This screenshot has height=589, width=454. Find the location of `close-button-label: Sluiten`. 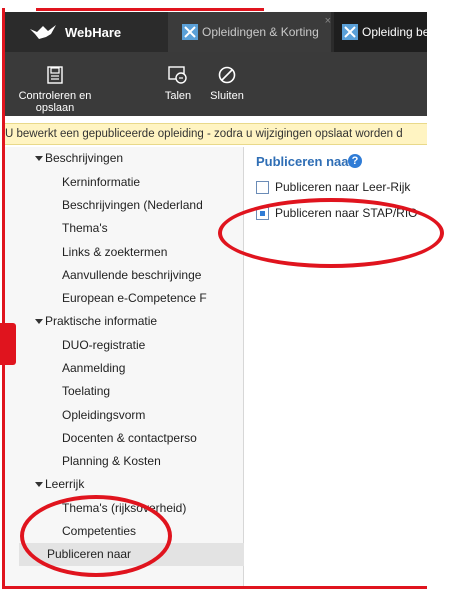

close-button-label: Sluiten is located at coordinates (227, 96).